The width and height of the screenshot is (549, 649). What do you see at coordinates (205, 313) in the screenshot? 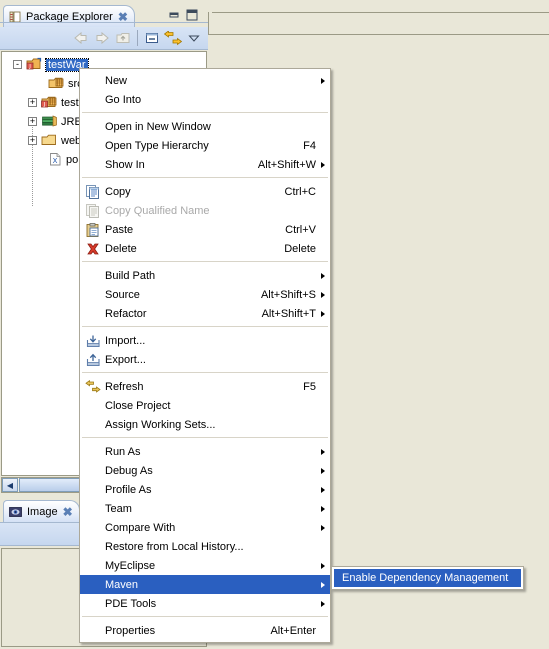
I see `menu-item-refactor: Refactor Alt+Shift+T` at bounding box center [205, 313].